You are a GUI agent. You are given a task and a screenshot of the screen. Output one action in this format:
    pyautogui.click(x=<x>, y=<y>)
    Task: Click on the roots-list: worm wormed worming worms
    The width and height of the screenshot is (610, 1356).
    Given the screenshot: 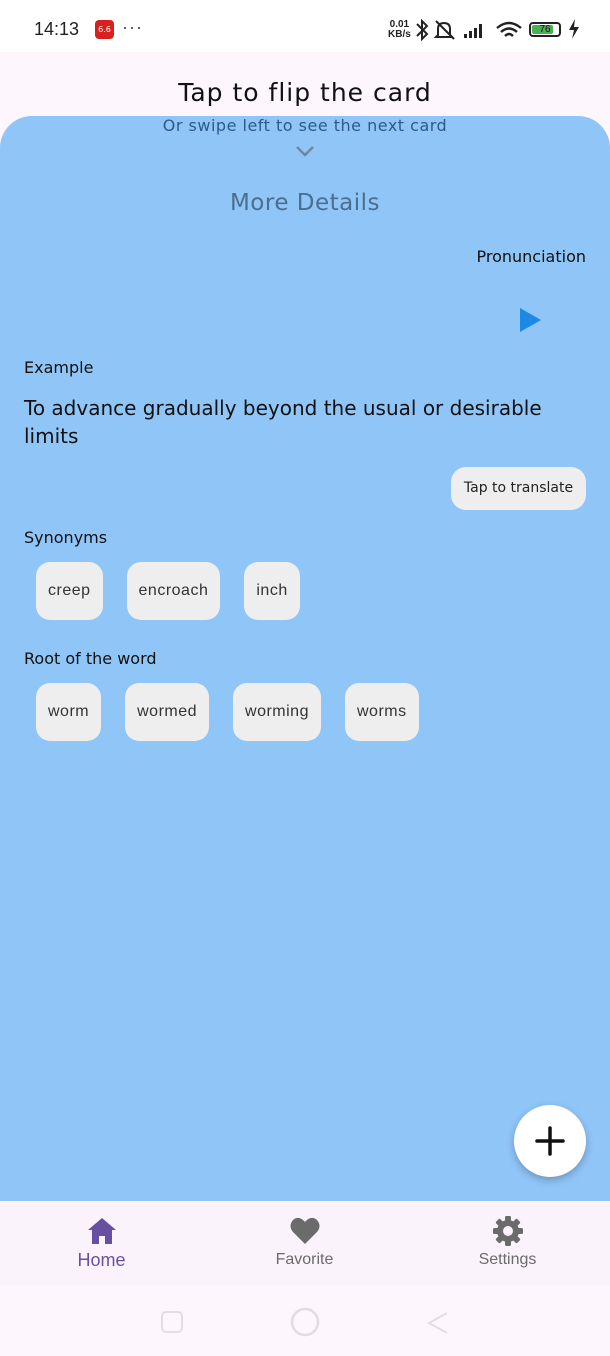 What is the action you would take?
    pyautogui.click(x=227, y=712)
    